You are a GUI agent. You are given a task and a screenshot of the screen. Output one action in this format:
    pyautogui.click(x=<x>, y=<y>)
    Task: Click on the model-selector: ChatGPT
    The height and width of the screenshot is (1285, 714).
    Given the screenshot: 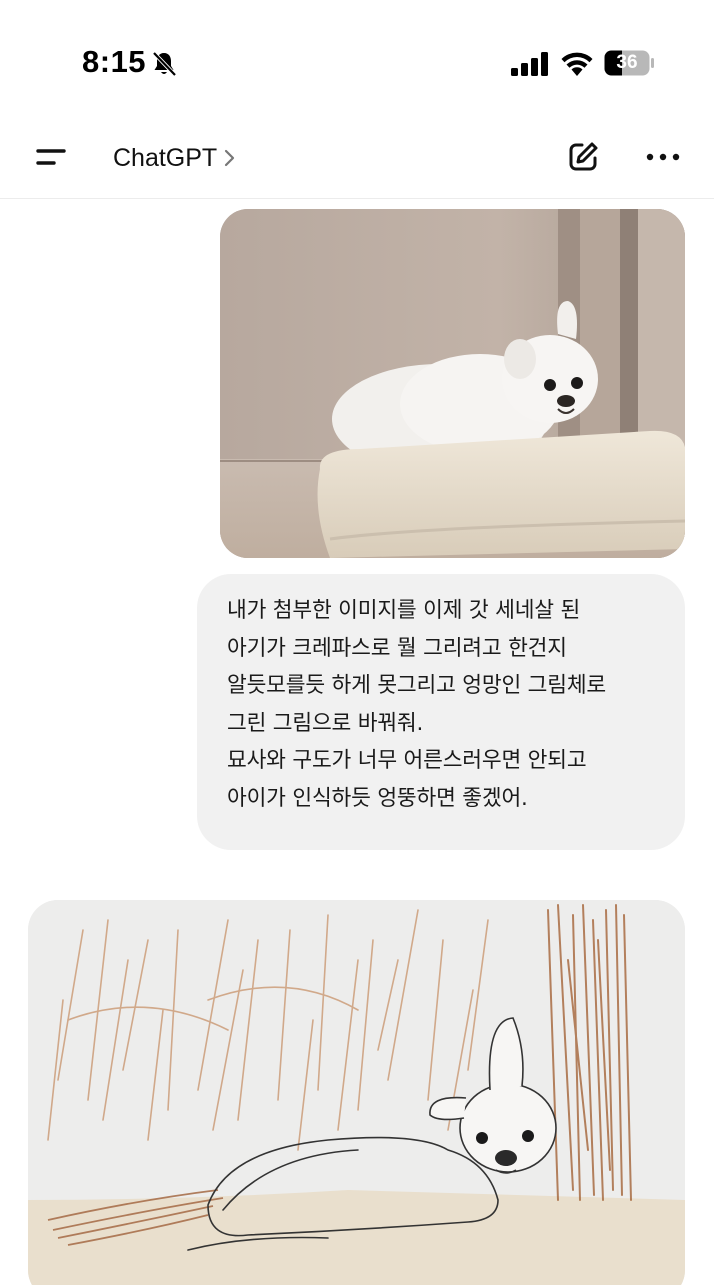 What is the action you would take?
    pyautogui.click(x=175, y=158)
    